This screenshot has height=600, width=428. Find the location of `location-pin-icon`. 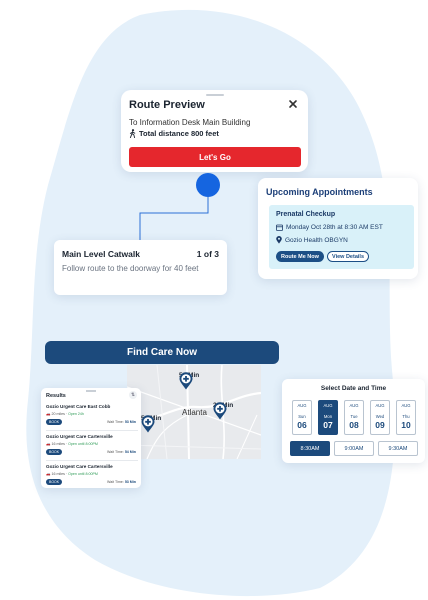

location-pin-icon is located at coordinates (279, 240).